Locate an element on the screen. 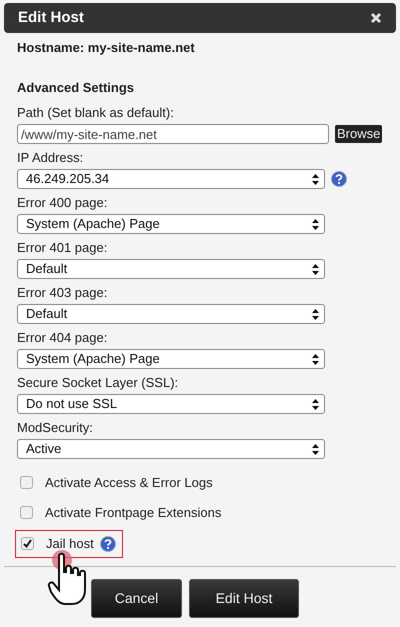  field-label: ModSecurity: is located at coordinates (55, 428).